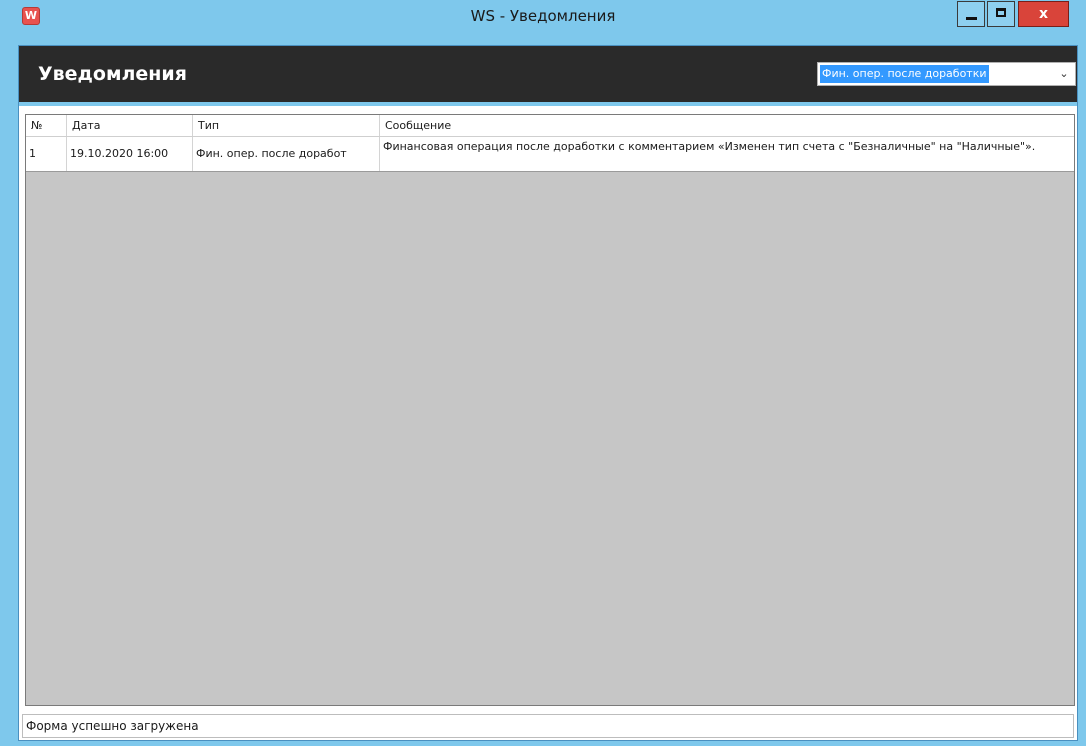 The height and width of the screenshot is (746, 1086). Describe the element at coordinates (971, 18) in the screenshot. I see `minimize-icon` at that location.